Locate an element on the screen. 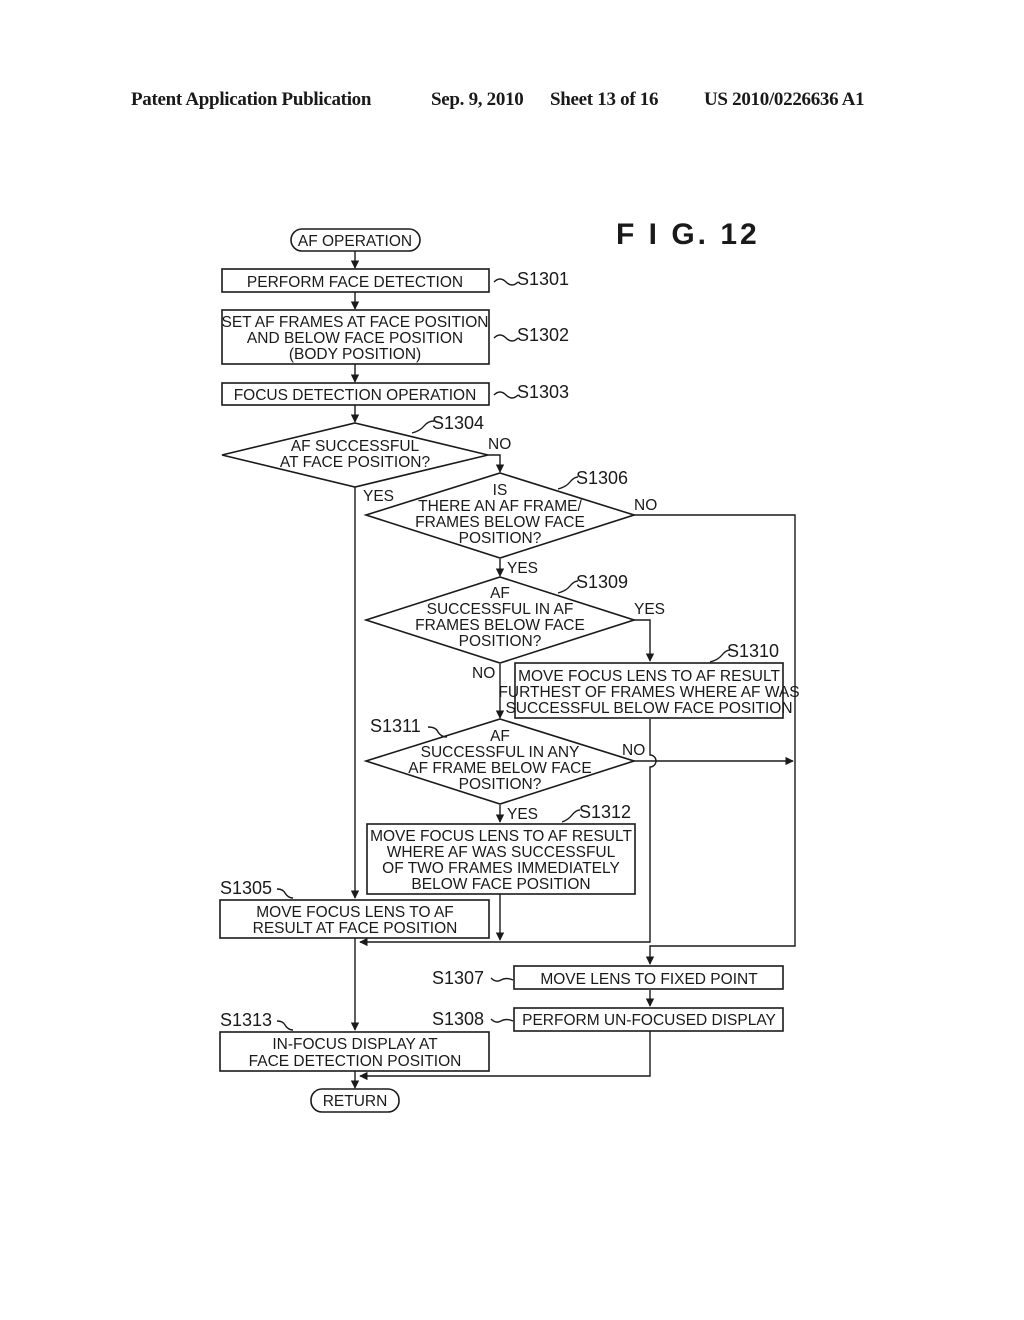 Image resolution: width=1024 pixels, height=1320 pixels. start-text: AF OPERATION is located at coordinates (355, 241).